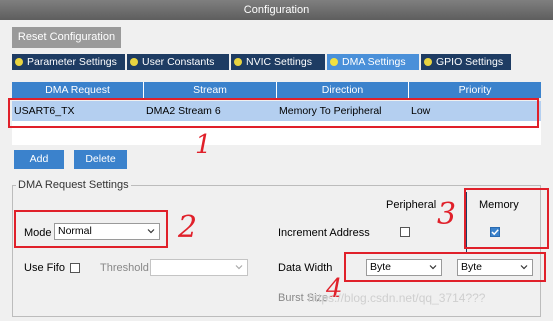 Image resolution: width=553 pixels, height=321 pixels. Describe the element at coordinates (188, 227) in the screenshot. I see `annotation-number-2: 2` at that location.